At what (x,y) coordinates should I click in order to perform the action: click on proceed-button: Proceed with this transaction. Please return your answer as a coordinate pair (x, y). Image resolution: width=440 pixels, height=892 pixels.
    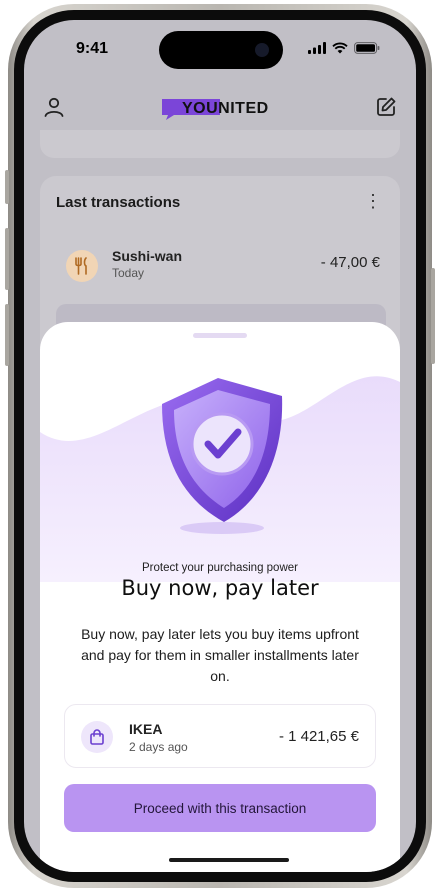
    Looking at the image, I should click on (220, 808).